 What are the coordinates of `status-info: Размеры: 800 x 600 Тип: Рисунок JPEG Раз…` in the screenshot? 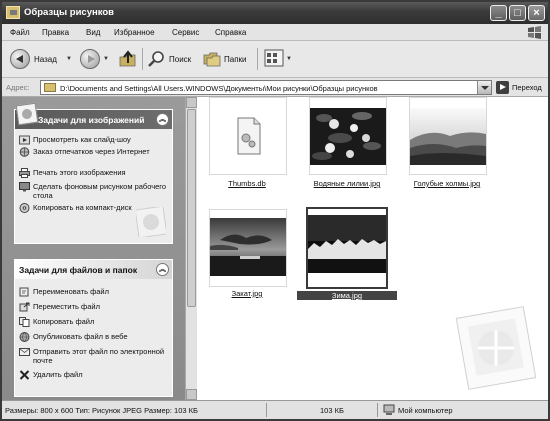 It's located at (101, 410).